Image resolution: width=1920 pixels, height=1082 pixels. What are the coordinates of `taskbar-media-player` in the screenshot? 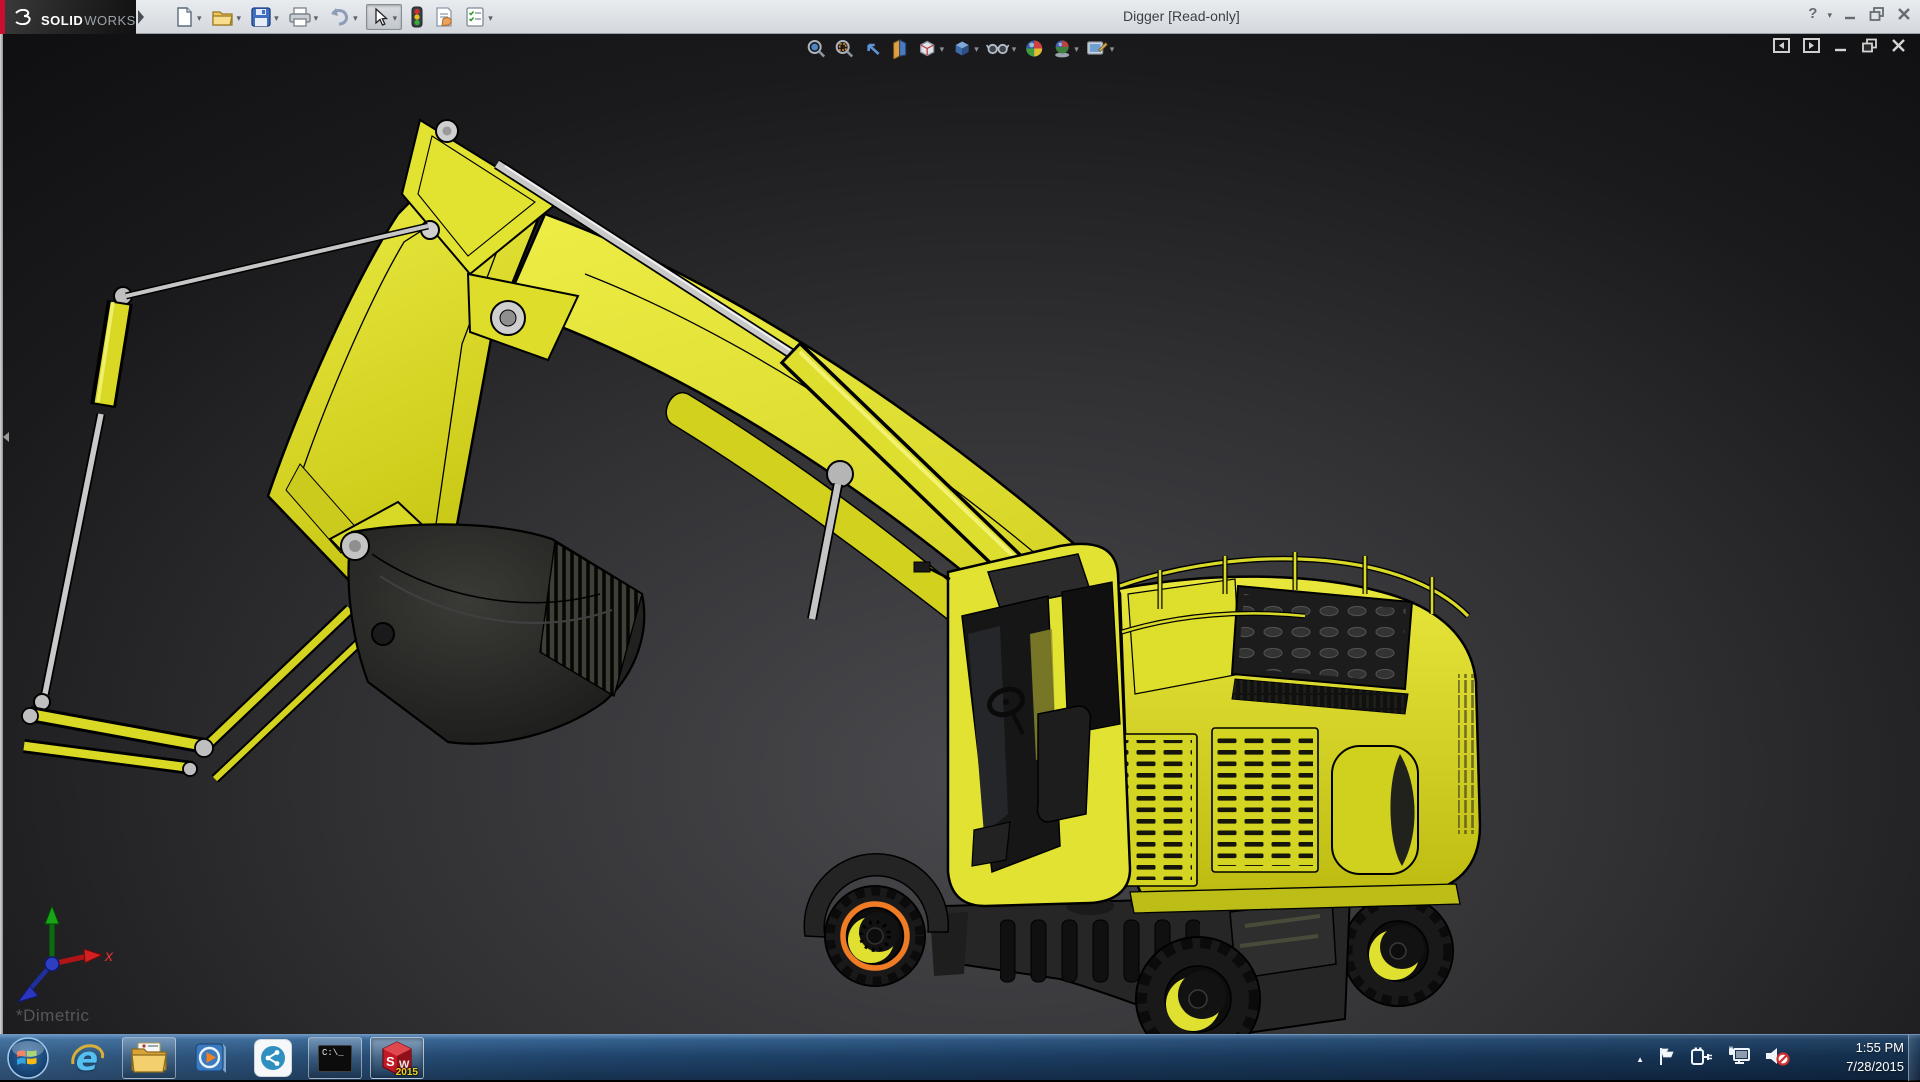 It's located at (211, 1058).